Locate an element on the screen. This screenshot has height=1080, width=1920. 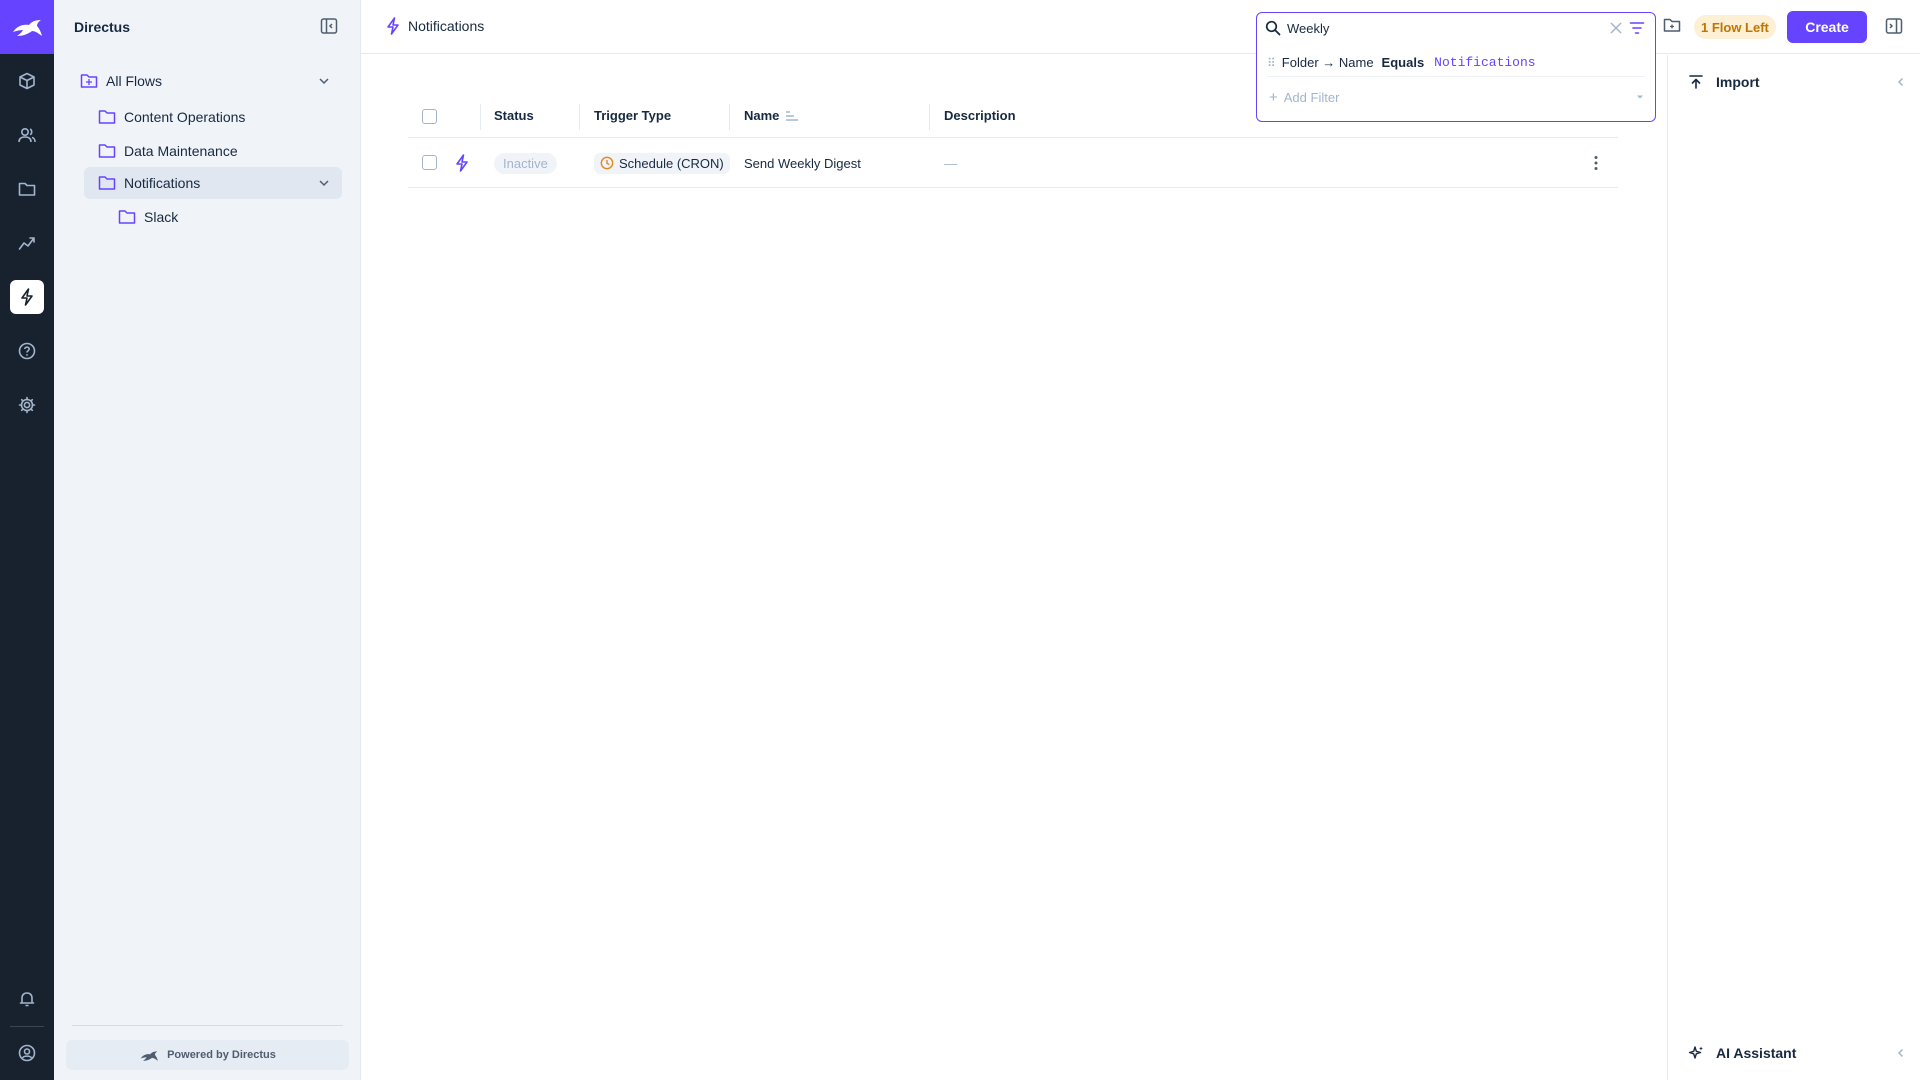
help-icon is located at coordinates (27, 351).